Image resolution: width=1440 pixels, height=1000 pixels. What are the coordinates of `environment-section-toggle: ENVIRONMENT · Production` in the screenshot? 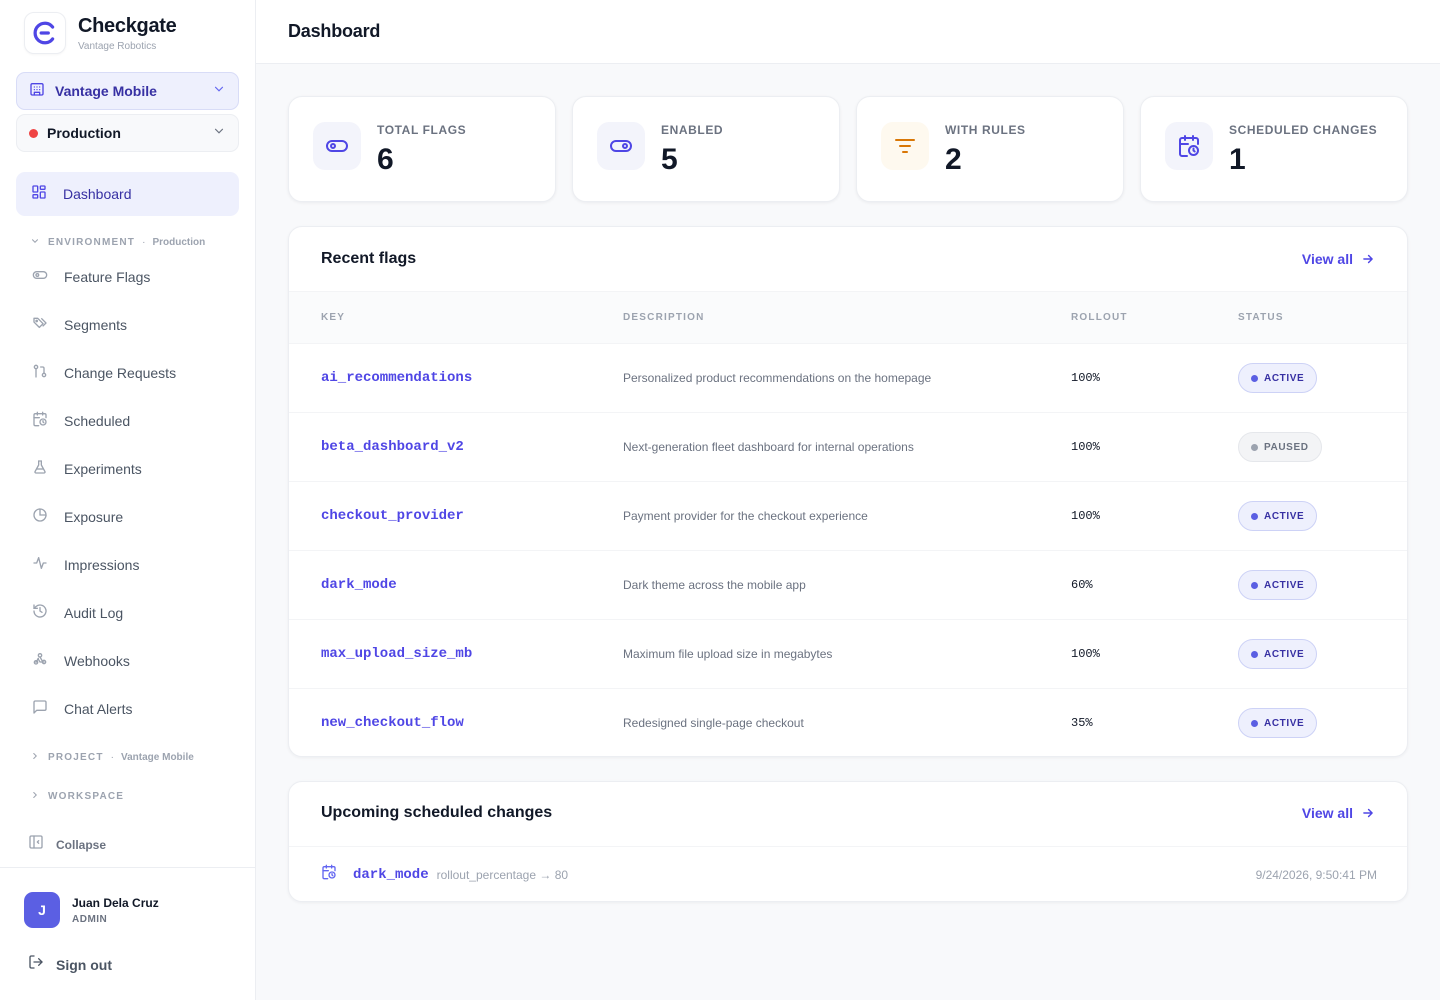 It's located at (117, 242).